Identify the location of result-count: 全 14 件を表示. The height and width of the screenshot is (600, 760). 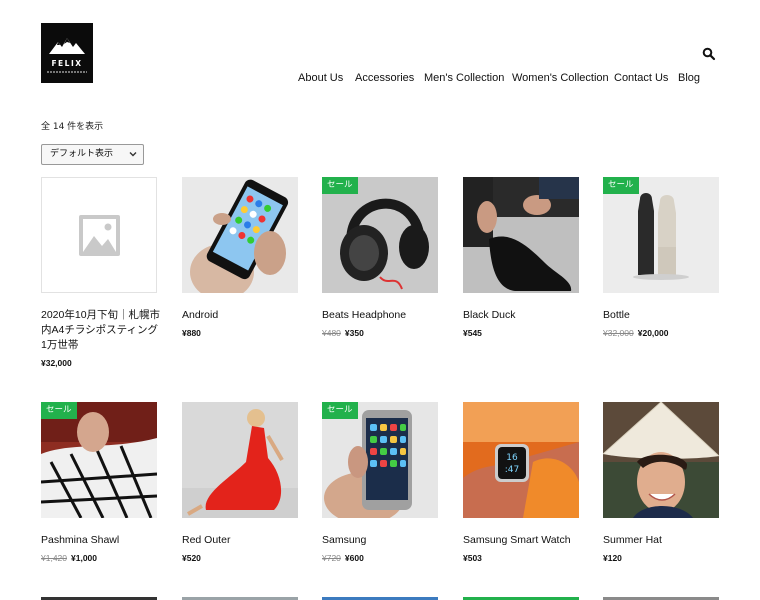
(72, 127).